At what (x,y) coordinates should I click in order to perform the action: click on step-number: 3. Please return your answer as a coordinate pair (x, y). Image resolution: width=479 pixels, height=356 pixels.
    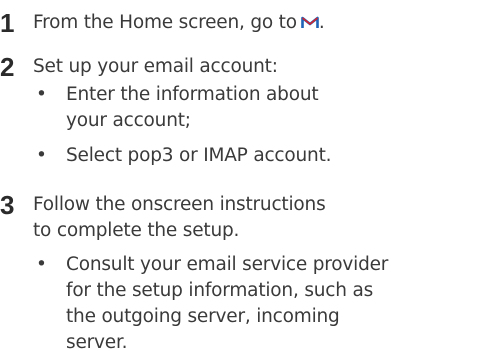
    Looking at the image, I should click on (7, 205).